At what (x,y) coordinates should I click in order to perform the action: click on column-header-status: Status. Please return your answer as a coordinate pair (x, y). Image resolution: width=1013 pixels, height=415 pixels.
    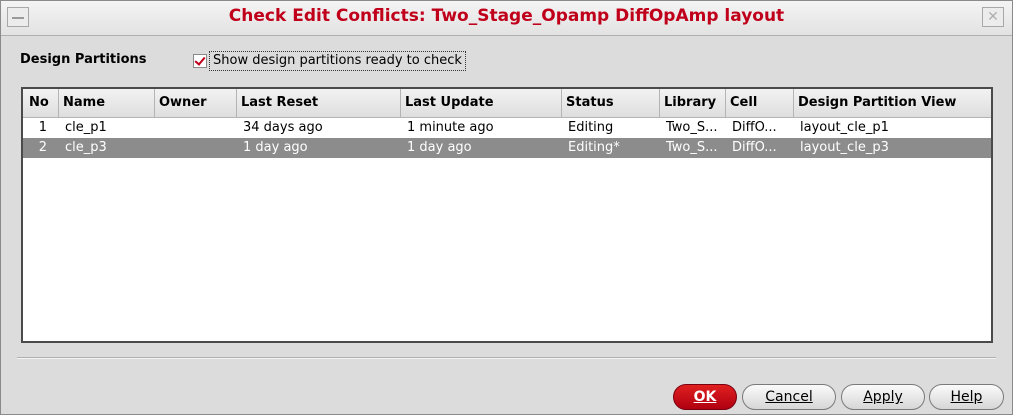
    Looking at the image, I should click on (611, 103).